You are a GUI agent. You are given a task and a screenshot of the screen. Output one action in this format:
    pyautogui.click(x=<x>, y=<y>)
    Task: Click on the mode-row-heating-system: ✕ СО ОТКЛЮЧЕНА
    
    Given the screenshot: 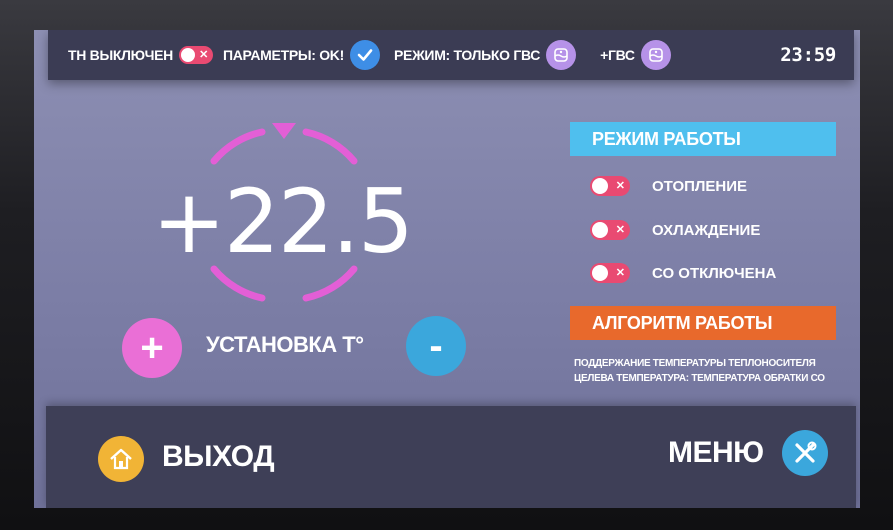 What is the action you would take?
    pyautogui.click(x=683, y=273)
    